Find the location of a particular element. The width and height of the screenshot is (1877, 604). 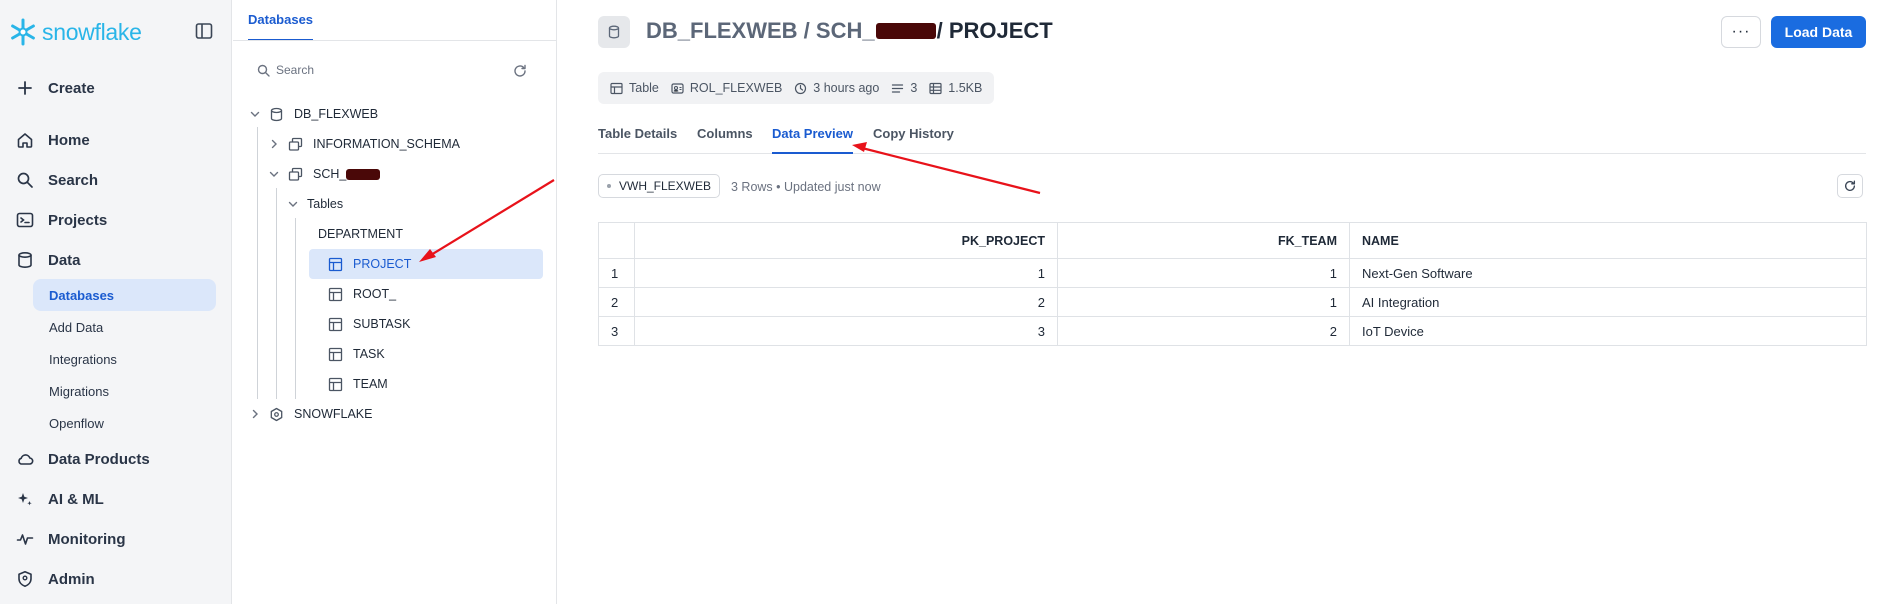

nav-label: Data is located at coordinates (64, 260).